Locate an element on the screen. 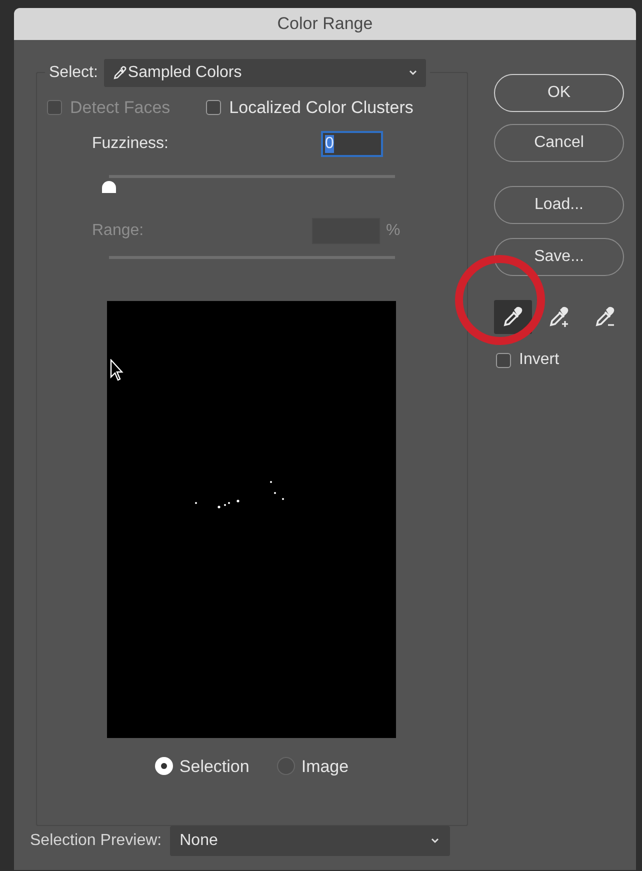 The width and height of the screenshot is (642, 871). range-label: Range: is located at coordinates (118, 230).